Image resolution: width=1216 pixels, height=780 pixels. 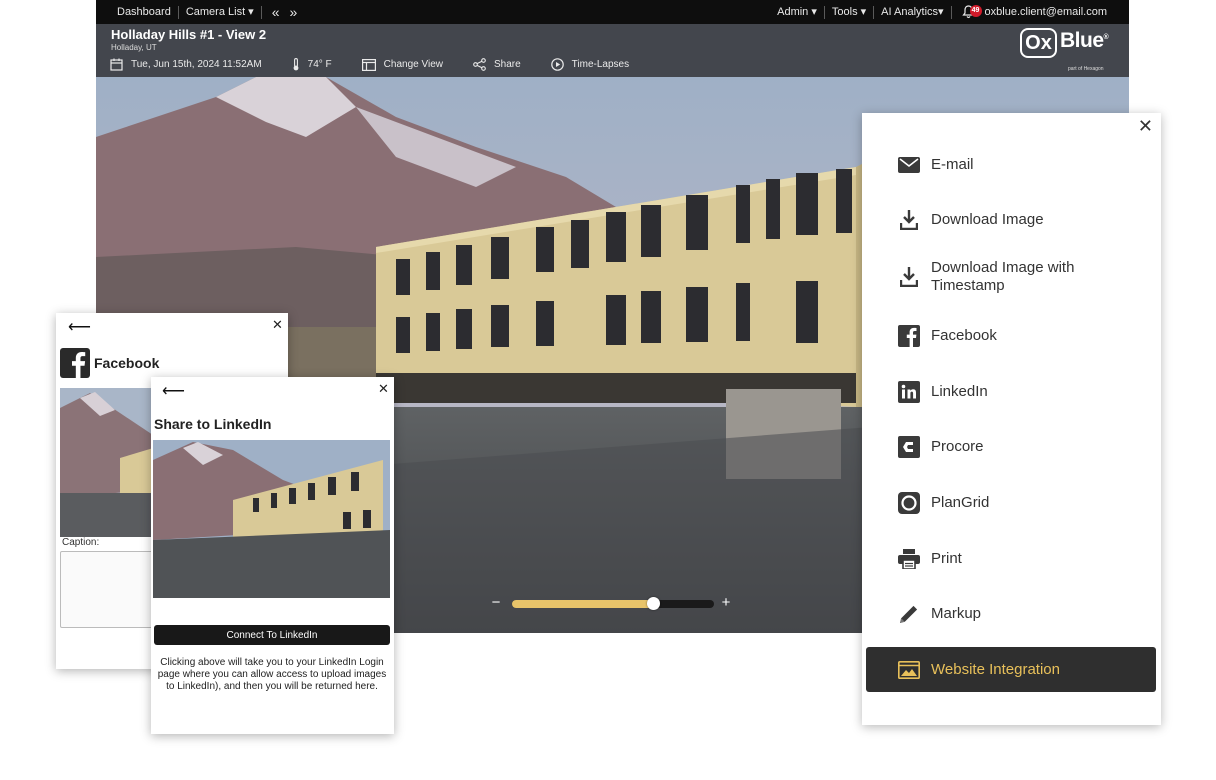 I want to click on share-website-integration: Website Integration, so click(x=1011, y=669).